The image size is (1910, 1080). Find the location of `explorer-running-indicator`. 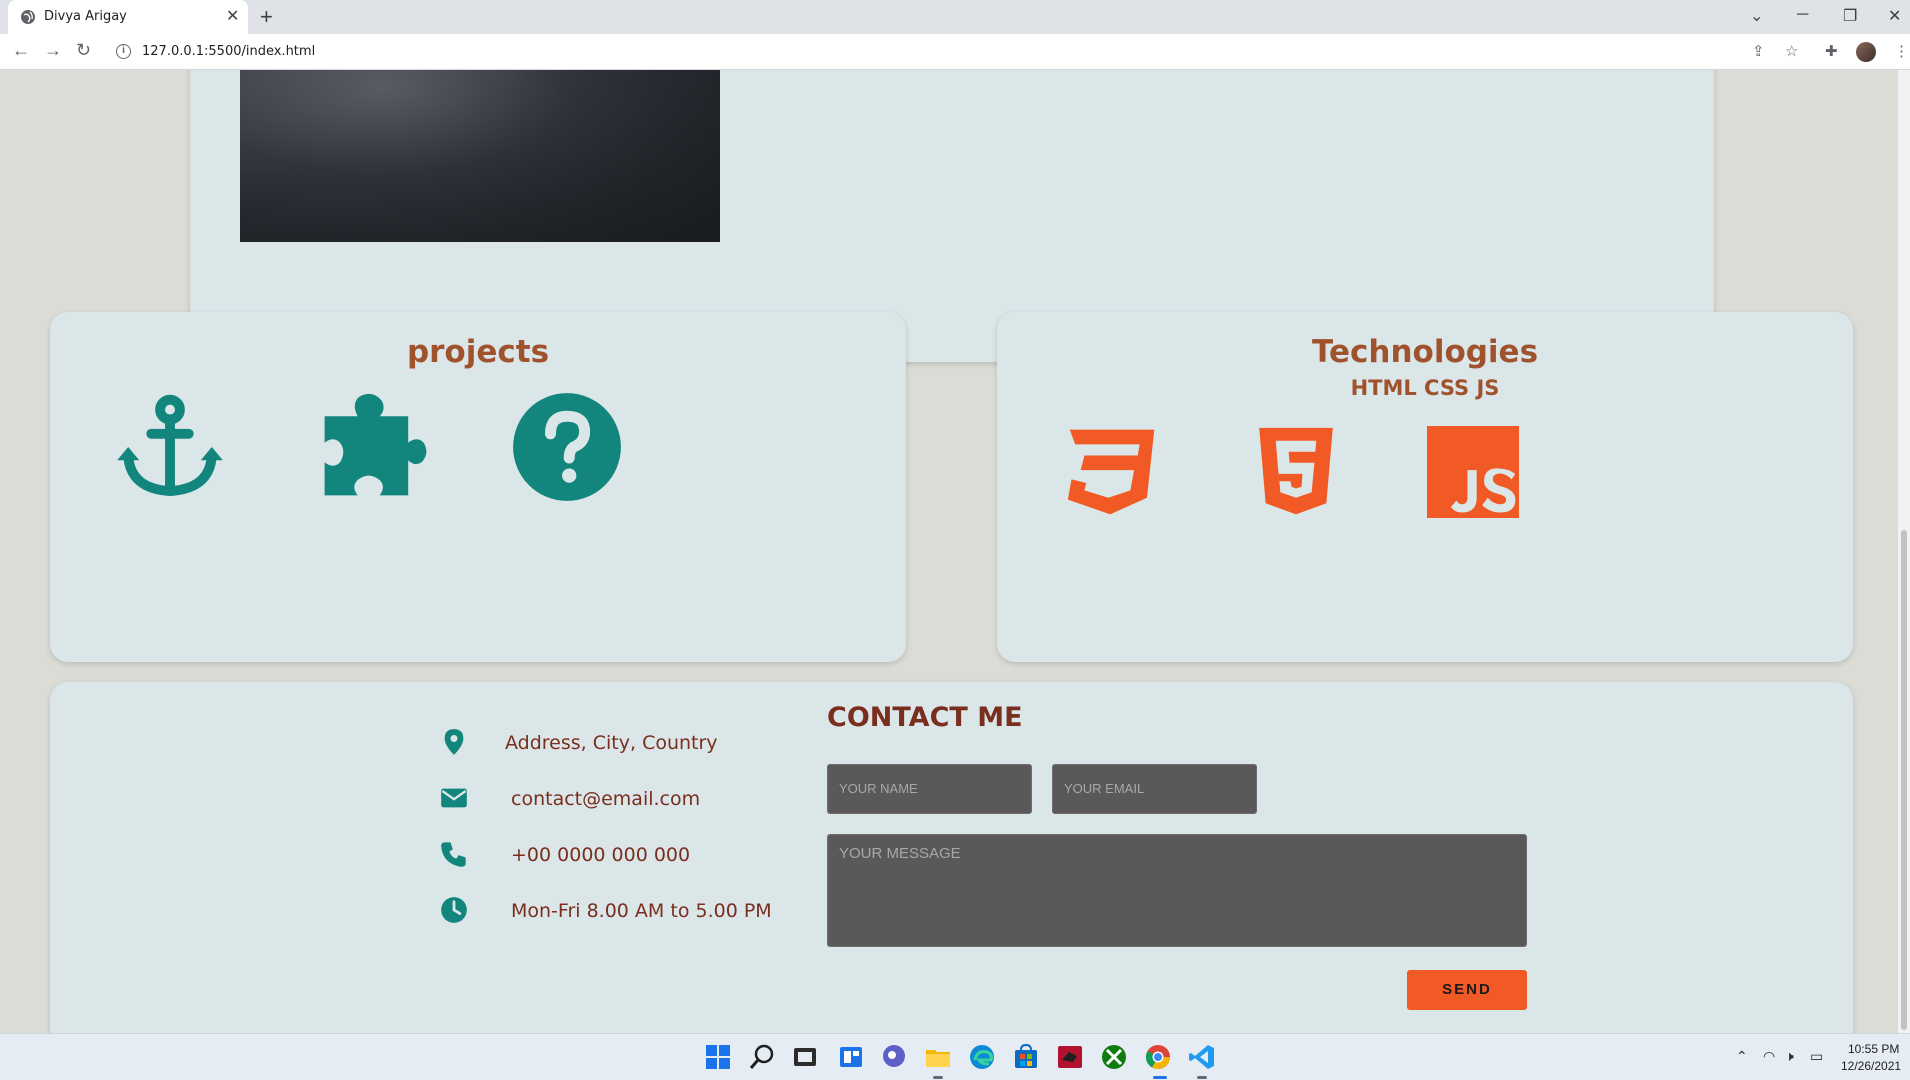

explorer-running-indicator is located at coordinates (938, 1077).